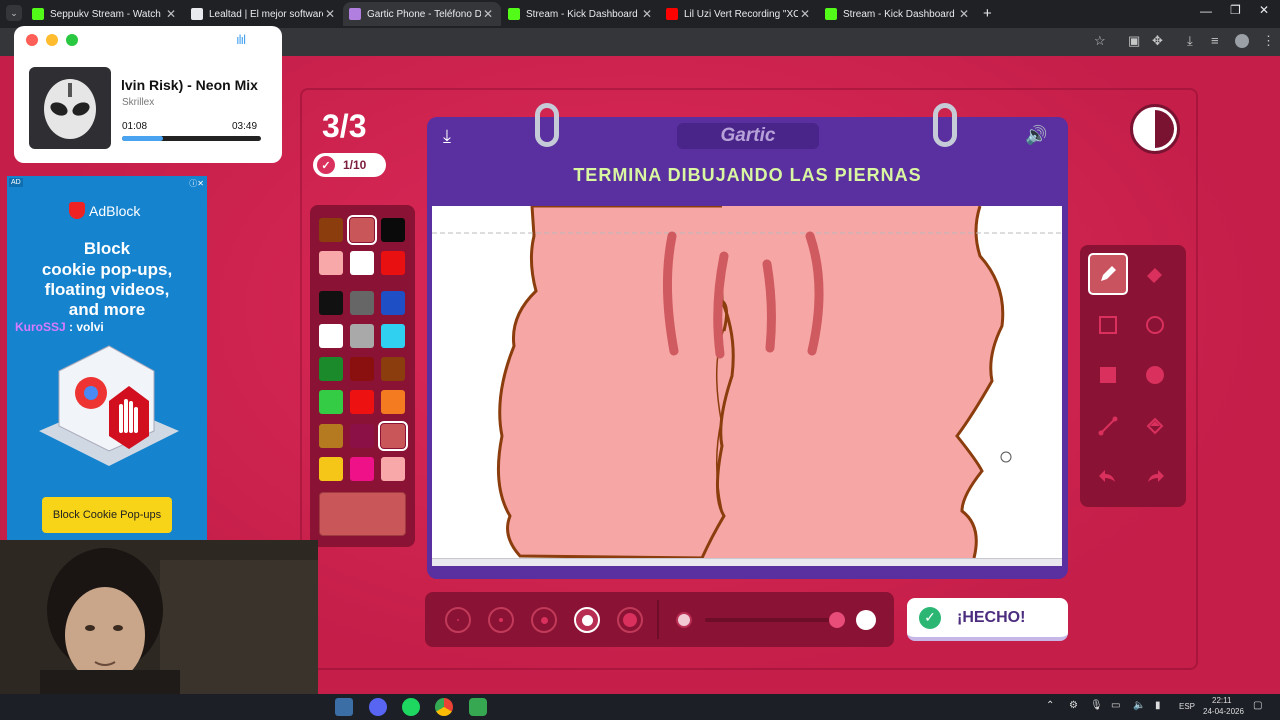 The image size is (1280, 720). What do you see at coordinates (77, 210) in the screenshot?
I see `adblock-logo-icon` at bounding box center [77, 210].